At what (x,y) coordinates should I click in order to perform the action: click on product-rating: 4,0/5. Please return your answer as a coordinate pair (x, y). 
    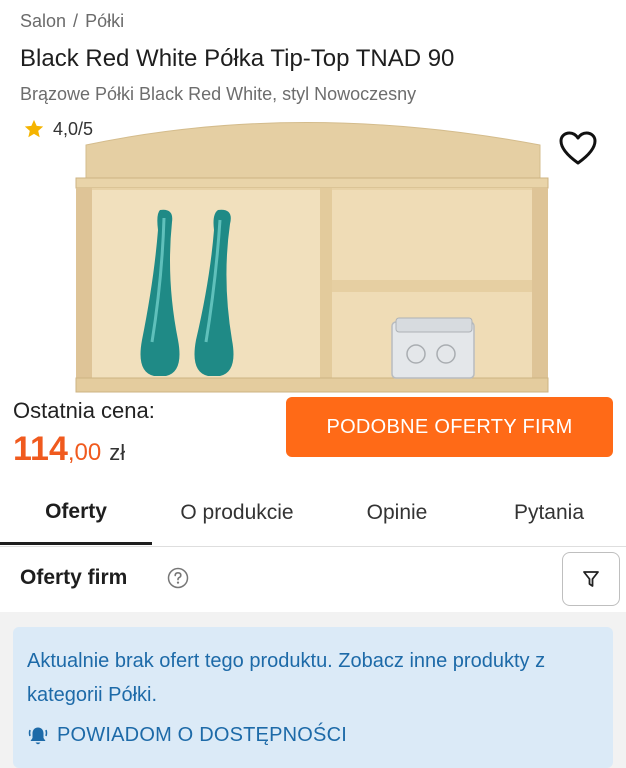
    Looking at the image, I should click on (58, 129).